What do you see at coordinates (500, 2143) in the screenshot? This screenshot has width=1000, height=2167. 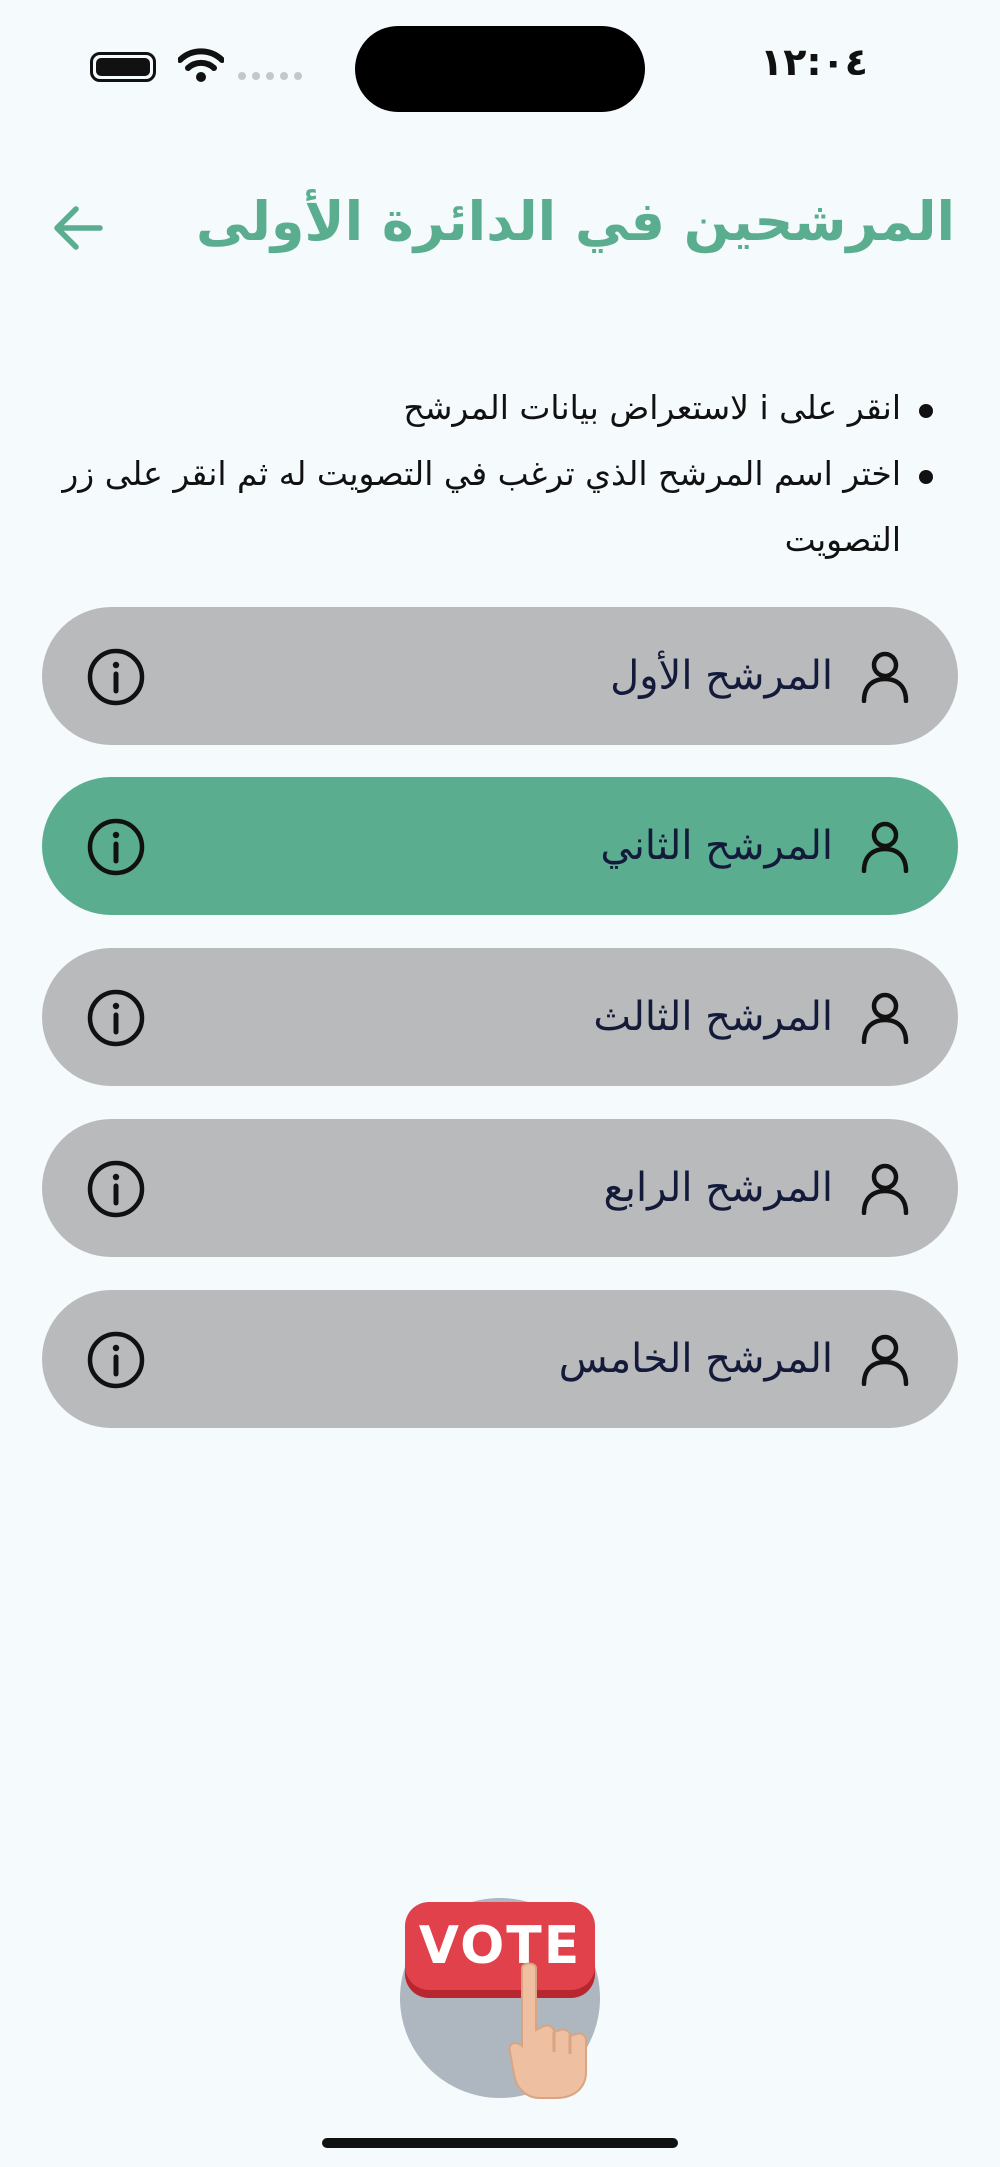 I see `home-indicator` at bounding box center [500, 2143].